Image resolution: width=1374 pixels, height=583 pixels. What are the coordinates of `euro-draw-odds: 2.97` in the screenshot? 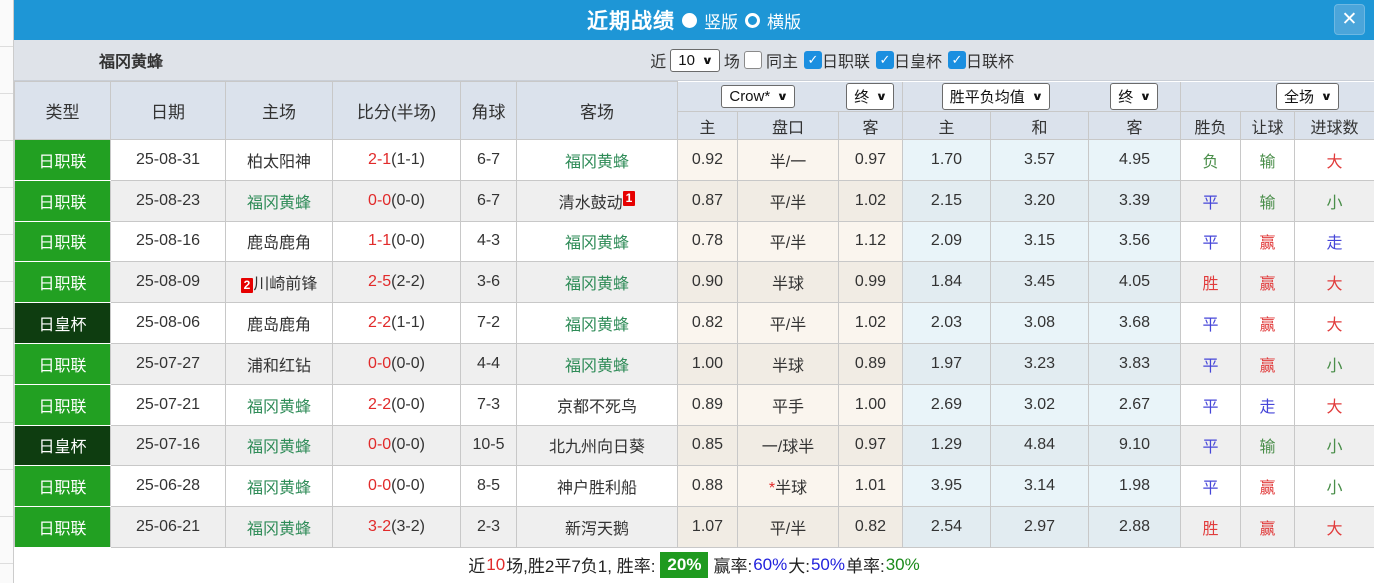 It's located at (1039, 527).